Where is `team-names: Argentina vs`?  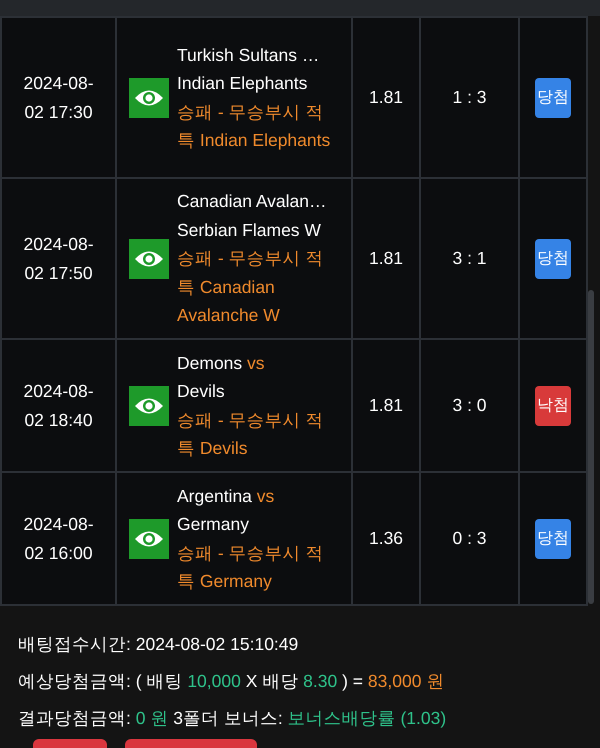
team-names: Argentina vs is located at coordinates (226, 496).